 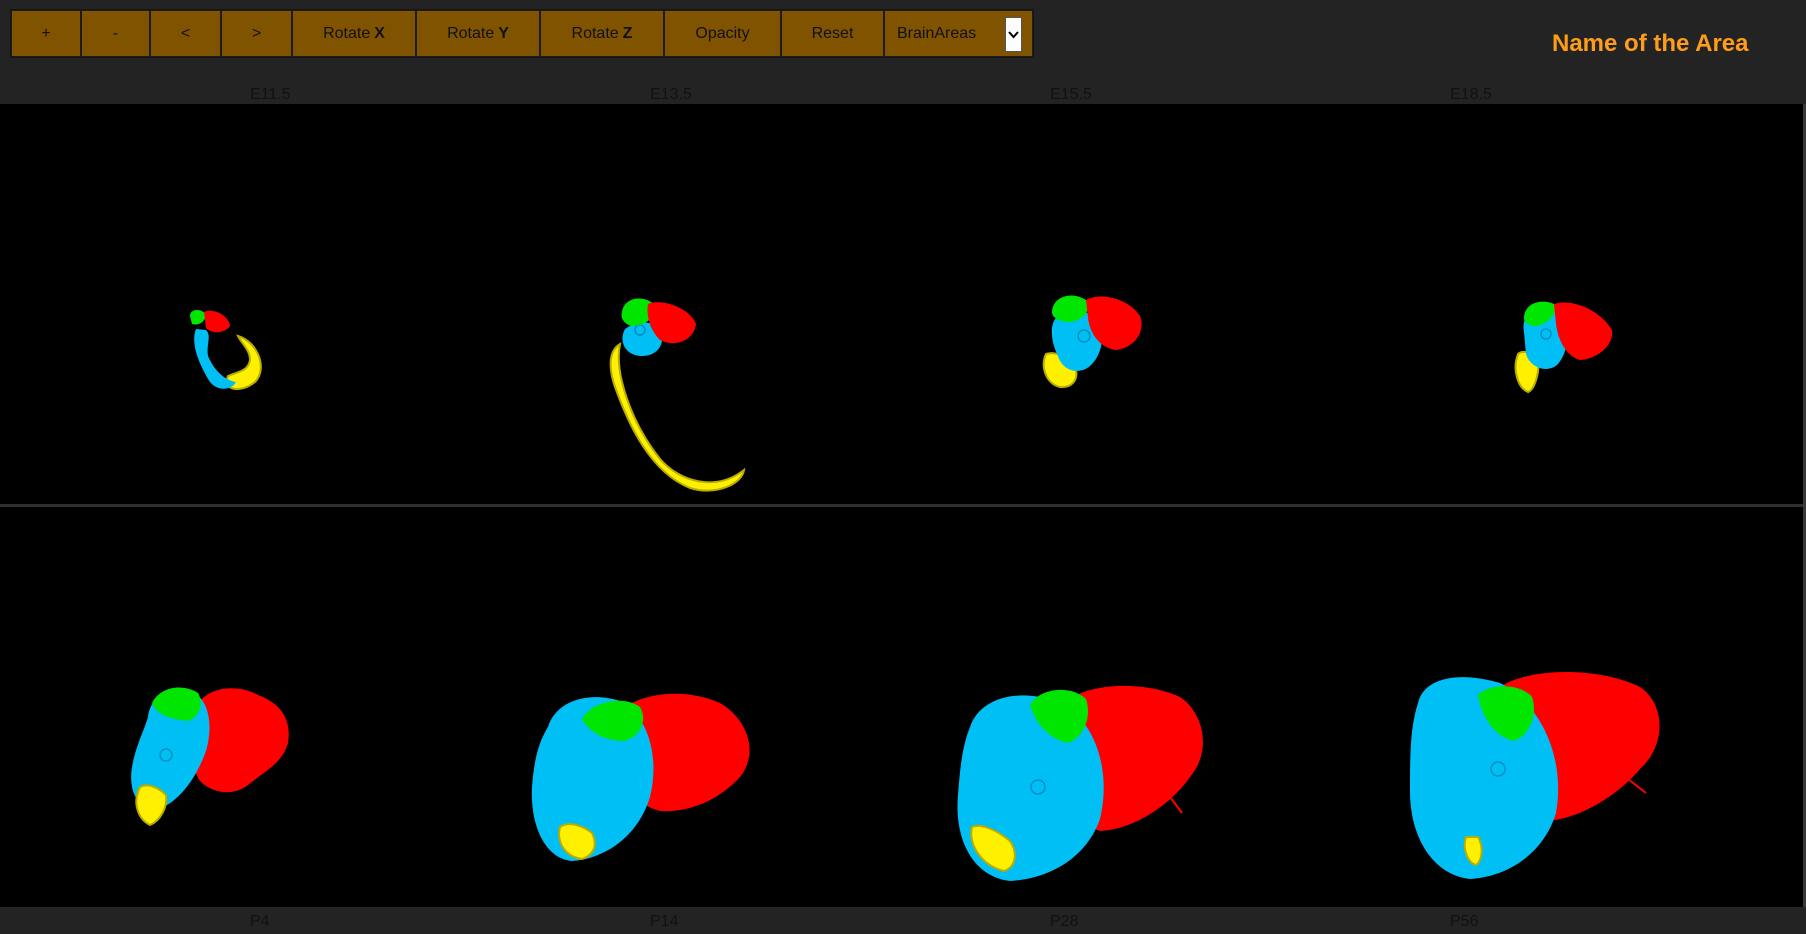 What do you see at coordinates (379, 33) in the screenshot?
I see `rotate-x-axis: X` at bounding box center [379, 33].